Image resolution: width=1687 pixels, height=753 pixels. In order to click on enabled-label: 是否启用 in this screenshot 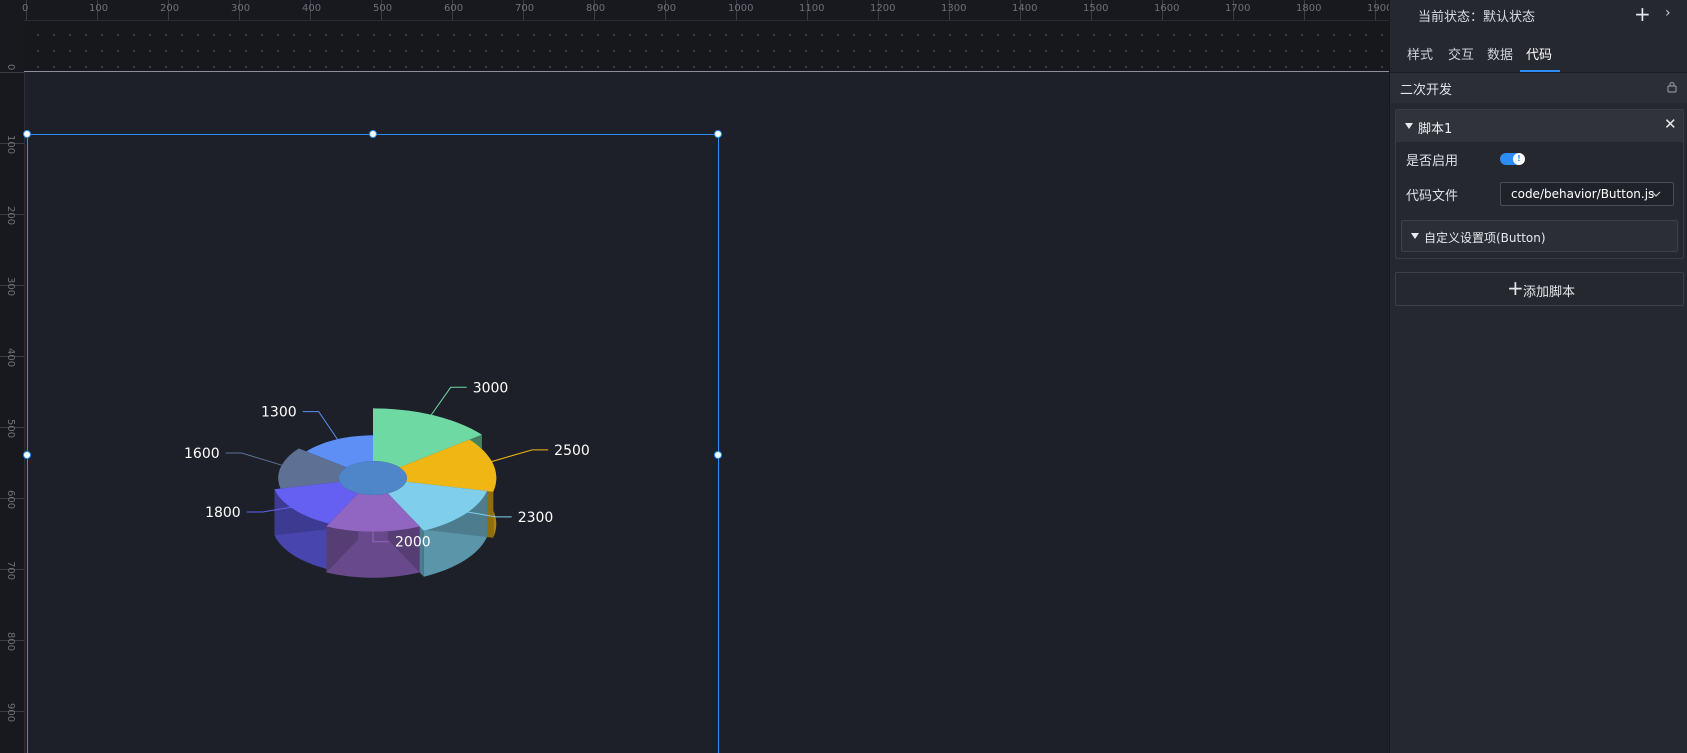, I will do `click(1432, 161)`.